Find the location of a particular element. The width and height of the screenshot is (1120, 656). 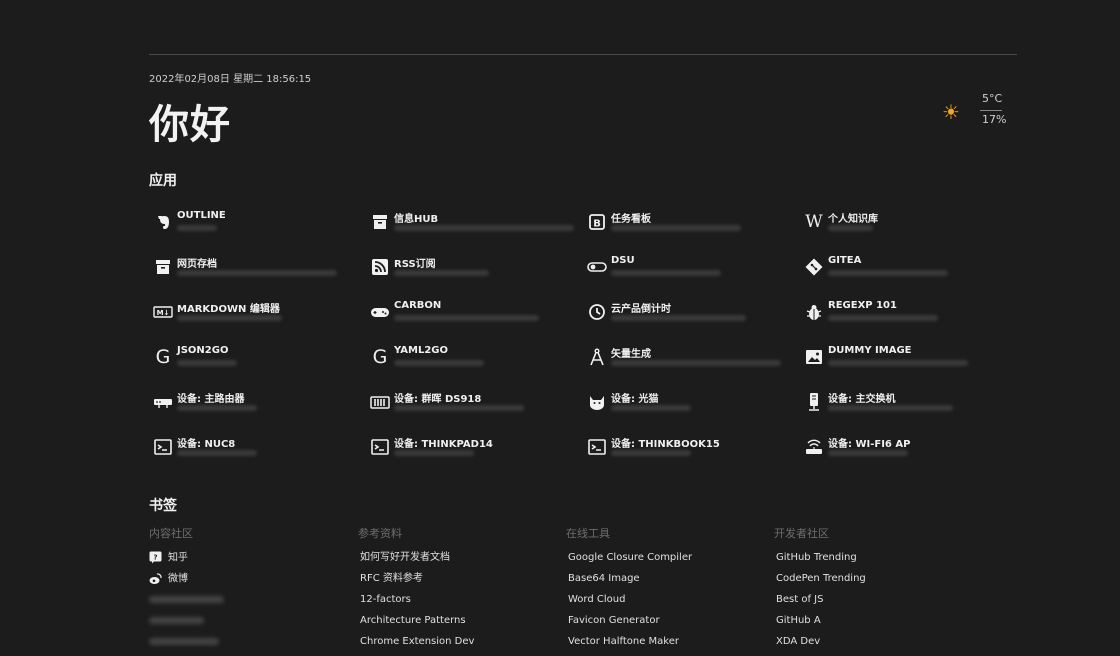

app-vector-gen: 矢量生成 is located at coordinates (691, 358).